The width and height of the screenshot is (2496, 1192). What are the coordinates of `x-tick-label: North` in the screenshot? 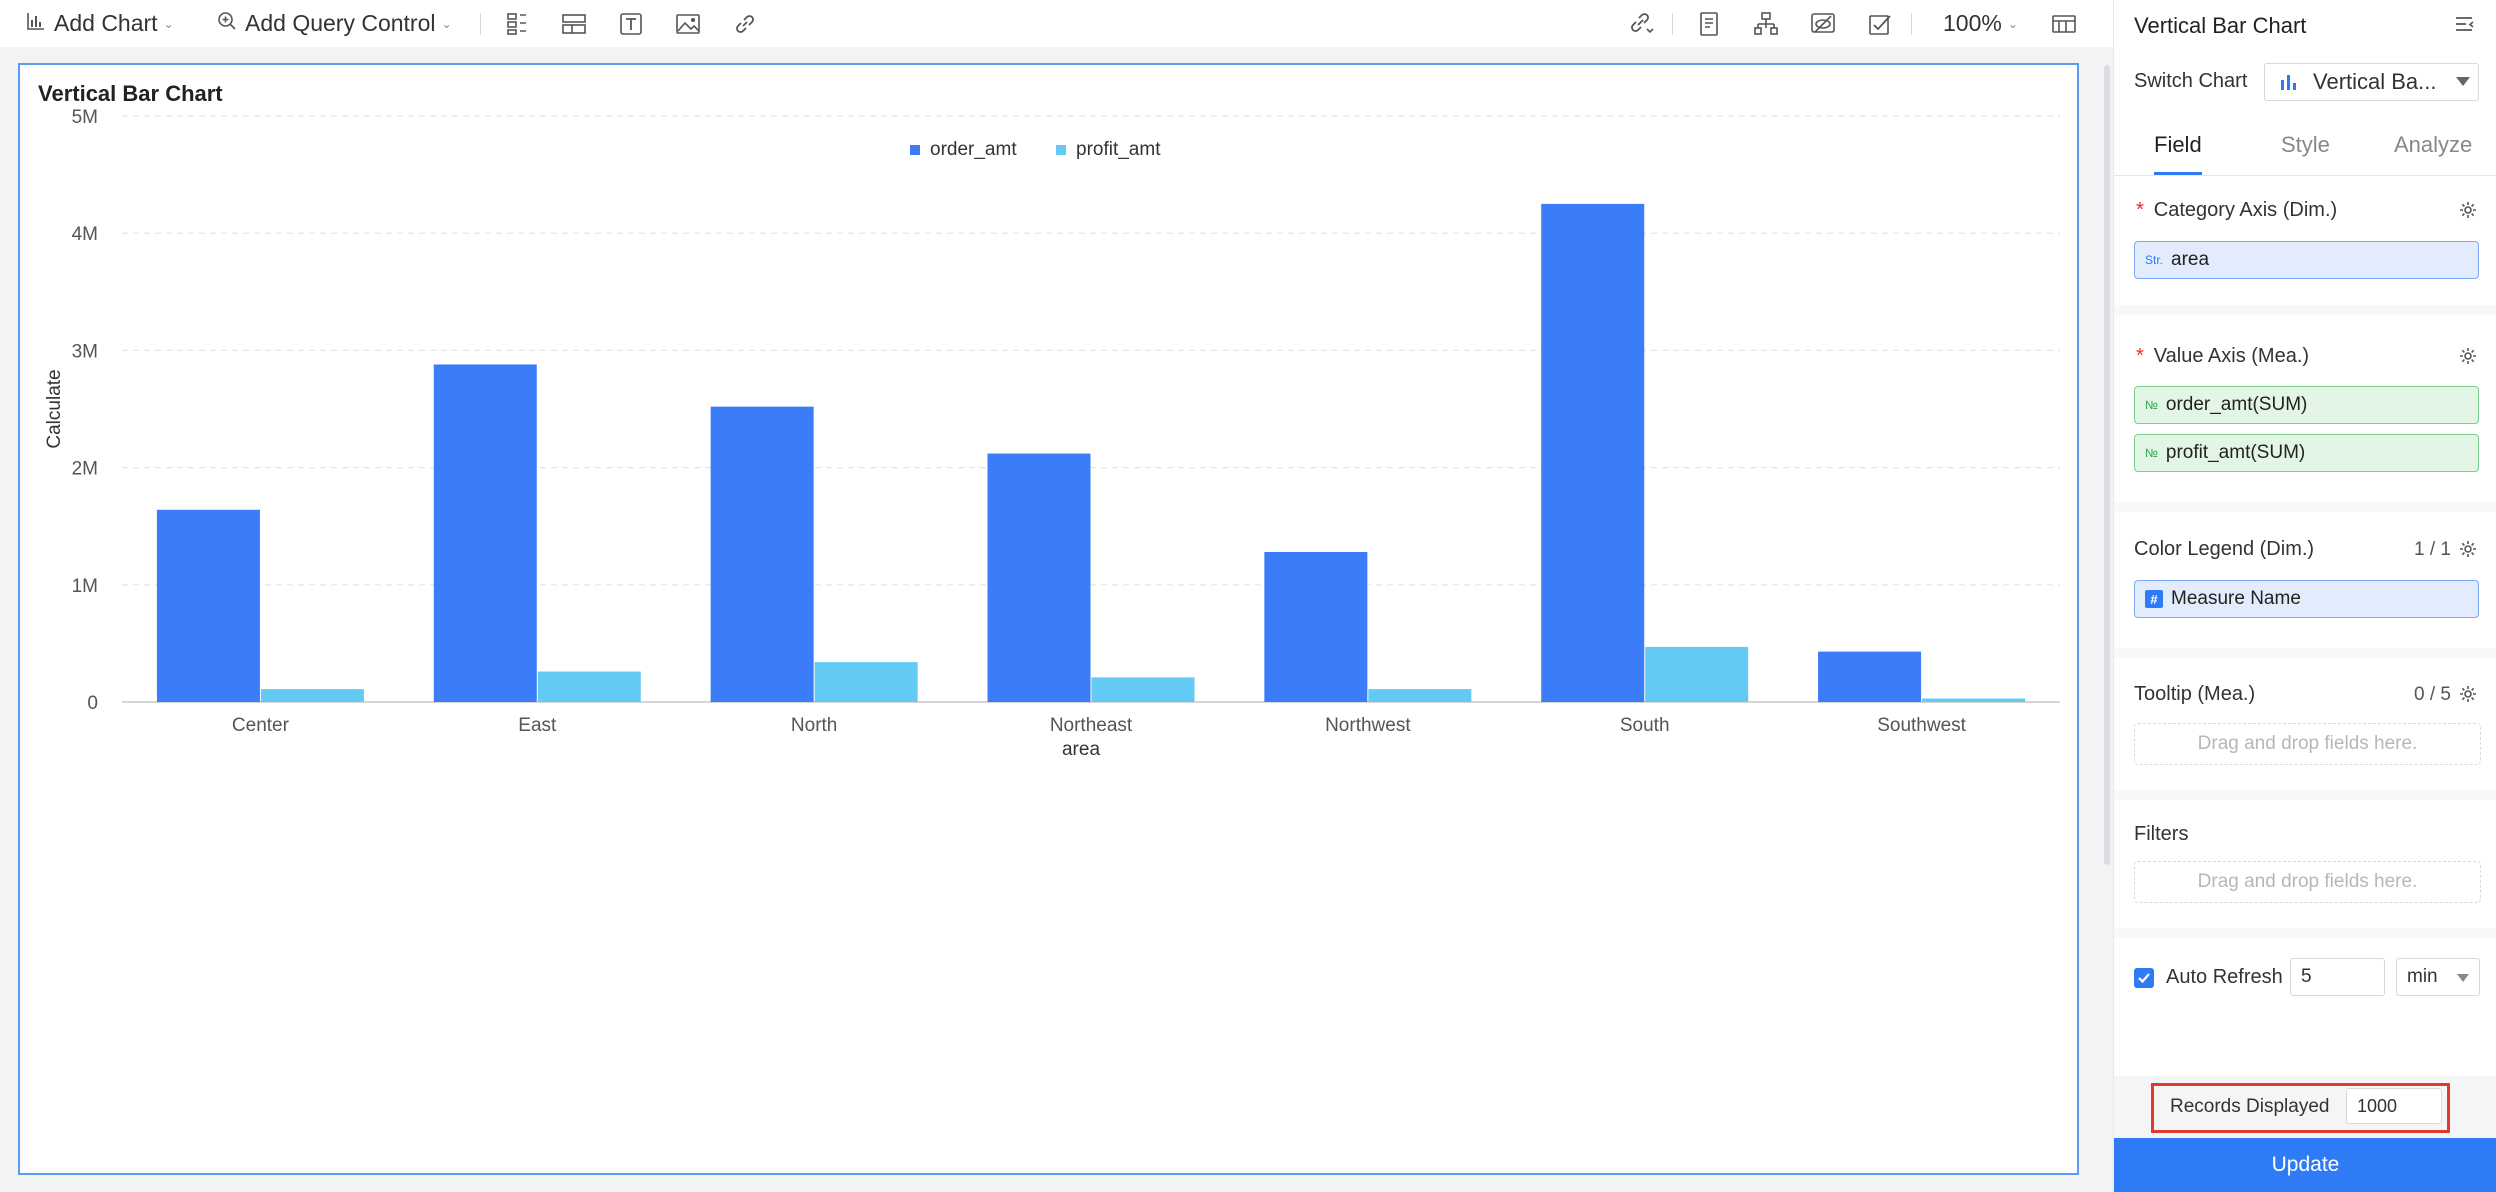 It's located at (814, 725).